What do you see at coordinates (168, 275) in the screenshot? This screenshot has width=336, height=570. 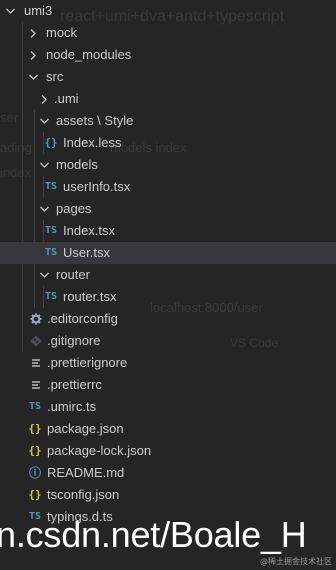 I see `folder-router: router` at bounding box center [168, 275].